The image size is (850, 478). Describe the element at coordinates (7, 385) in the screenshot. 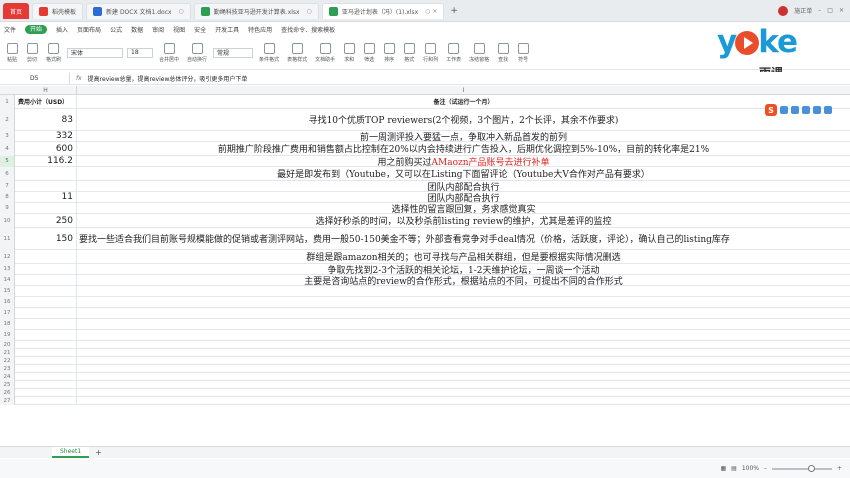

I see `row-header: 25` at that location.